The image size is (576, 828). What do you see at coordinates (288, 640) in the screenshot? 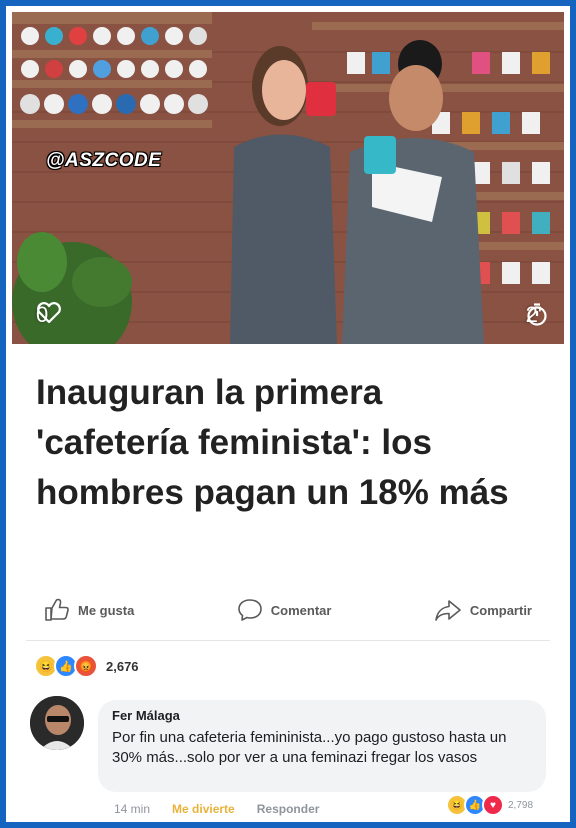
I see `action-divider` at bounding box center [288, 640].